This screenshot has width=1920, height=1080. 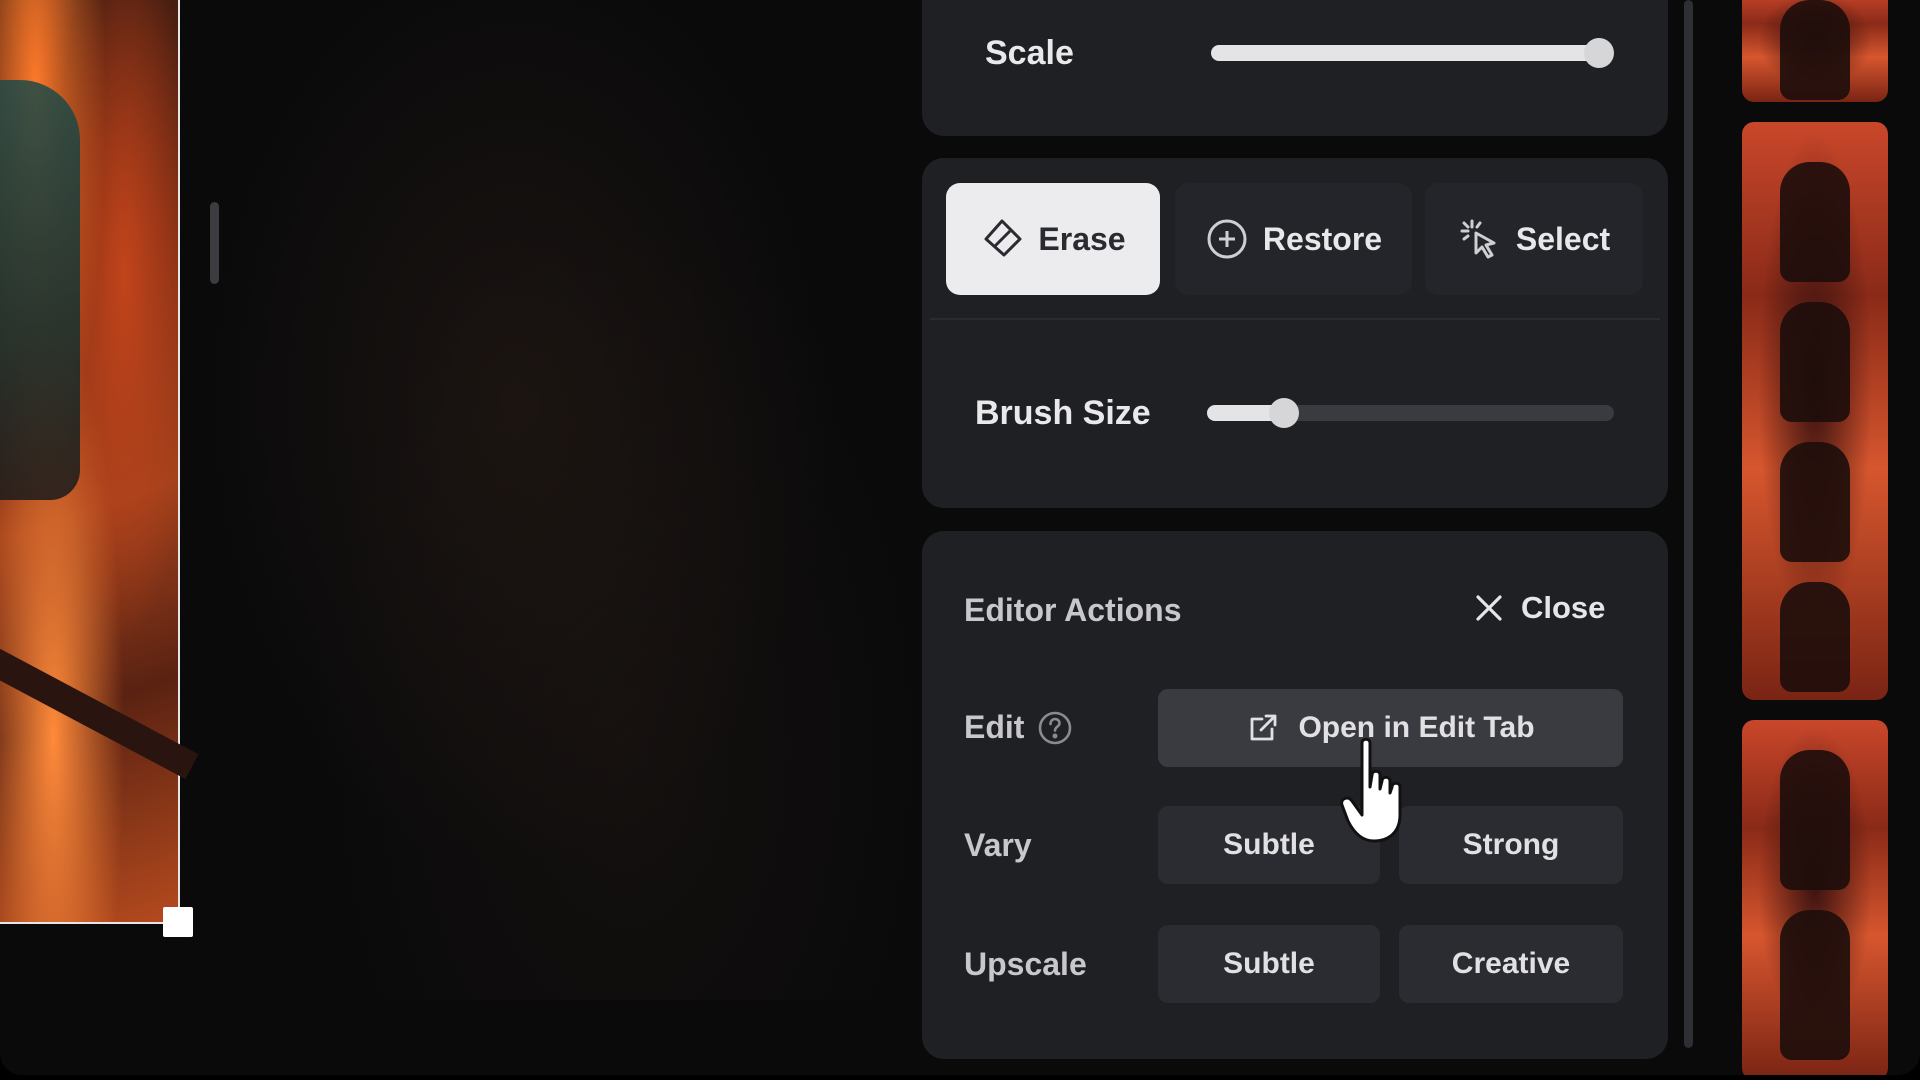 I want to click on erase-button: Erase, so click(x=1053, y=239).